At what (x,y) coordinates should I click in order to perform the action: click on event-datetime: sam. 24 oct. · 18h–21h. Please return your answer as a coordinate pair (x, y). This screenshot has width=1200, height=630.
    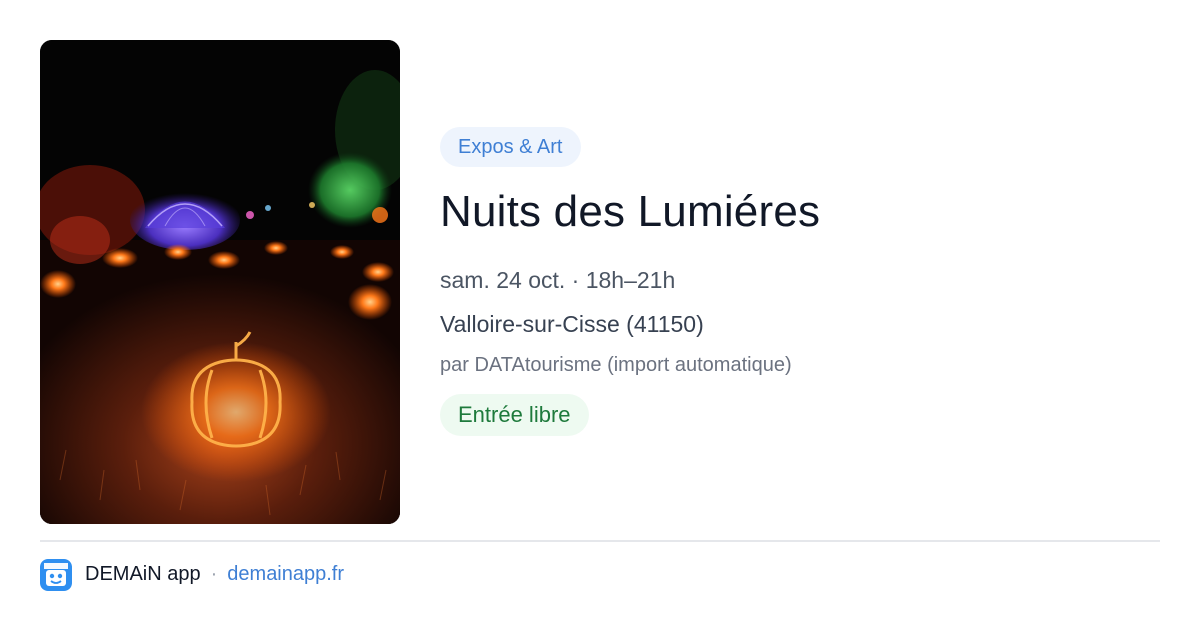
    Looking at the image, I should click on (558, 280).